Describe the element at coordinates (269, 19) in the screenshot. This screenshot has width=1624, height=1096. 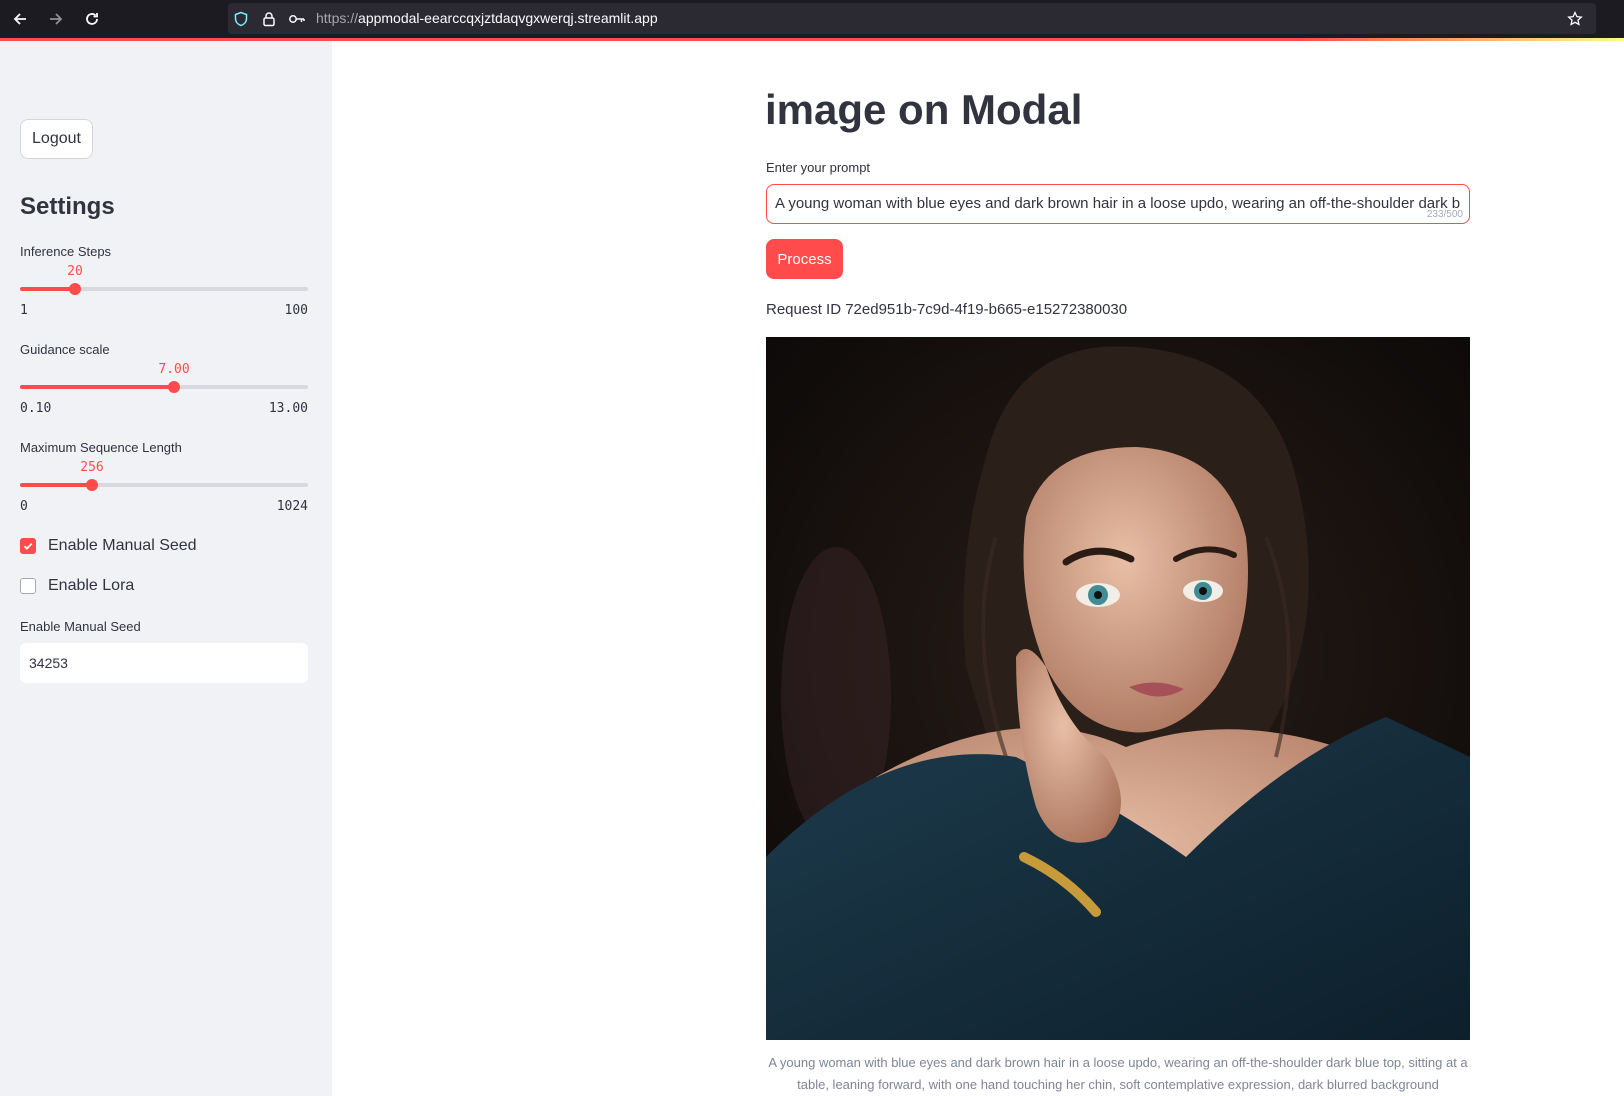
I see `lock-icon` at that location.